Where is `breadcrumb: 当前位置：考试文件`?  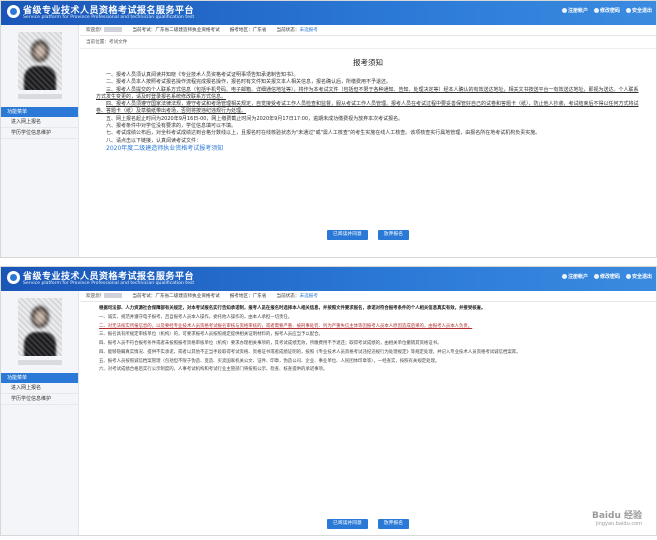
breadcrumb: 当前位置：考试文件 is located at coordinates (368, 42).